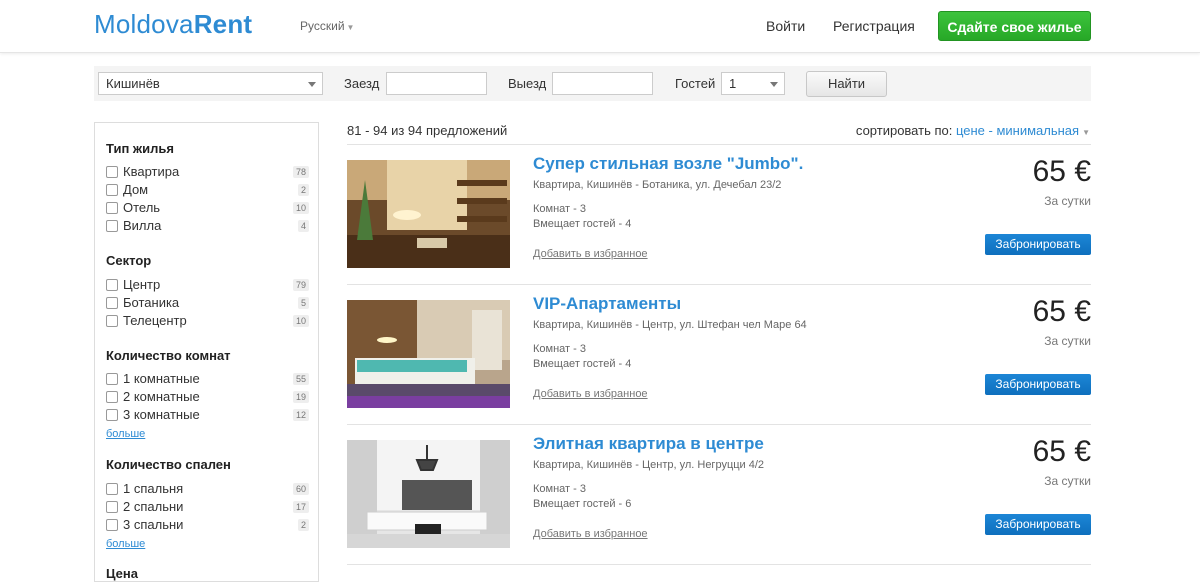  I want to click on filter-item: 3 комнатные 12, so click(207, 415).